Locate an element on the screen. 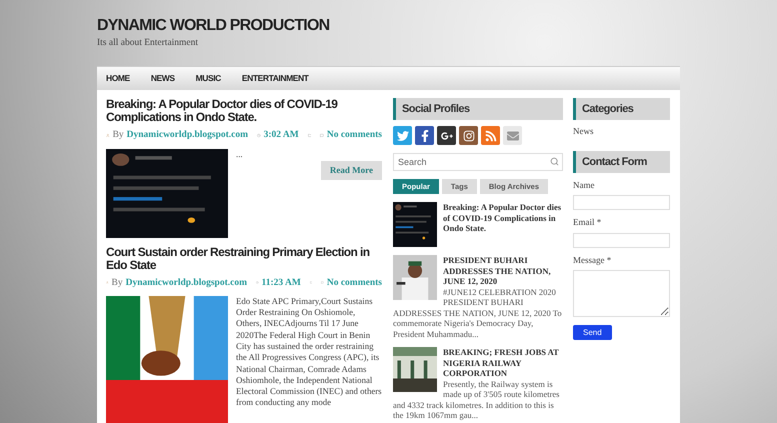  widget-heading: Contact Form is located at coordinates (621, 161).